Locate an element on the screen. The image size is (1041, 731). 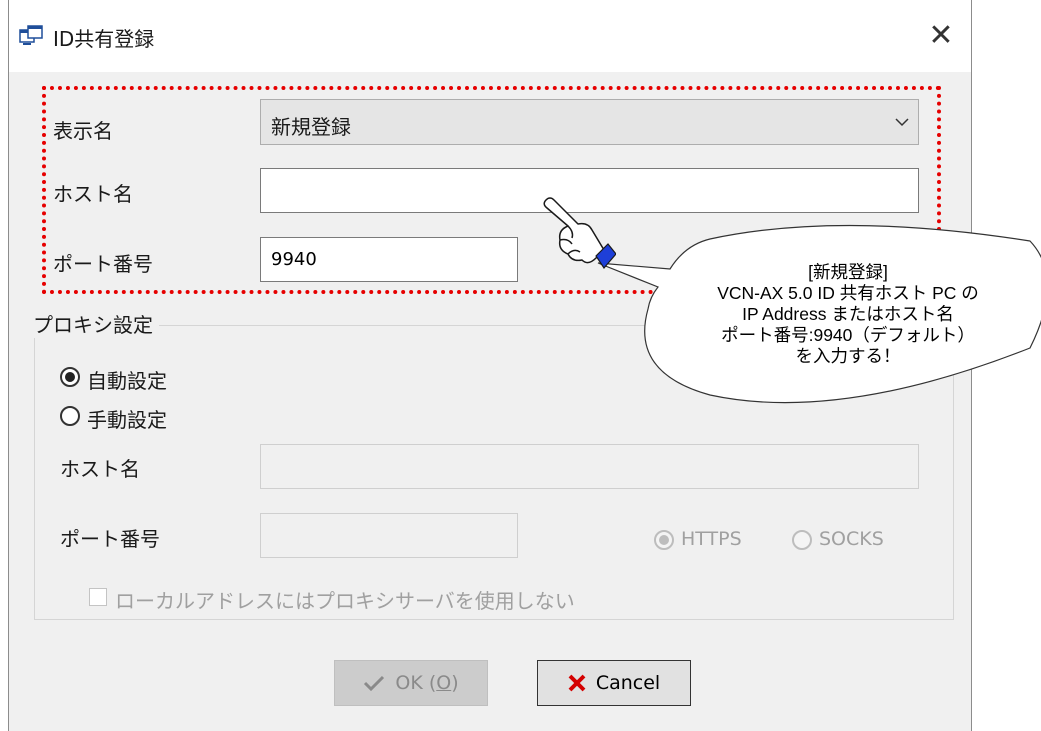
proxy-port-label: ポート番号 is located at coordinates (110, 539).